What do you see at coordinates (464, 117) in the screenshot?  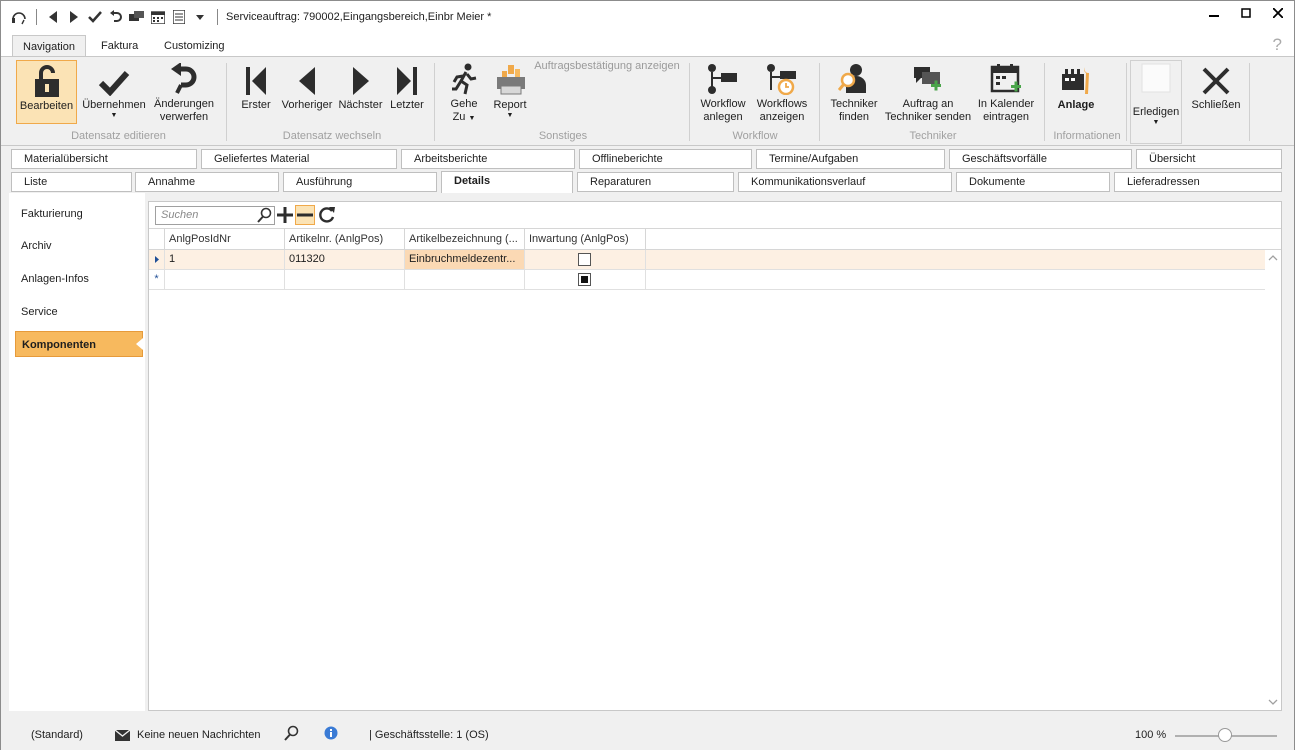 I see `gehe-zu-label-line2: Zu ▼` at bounding box center [464, 117].